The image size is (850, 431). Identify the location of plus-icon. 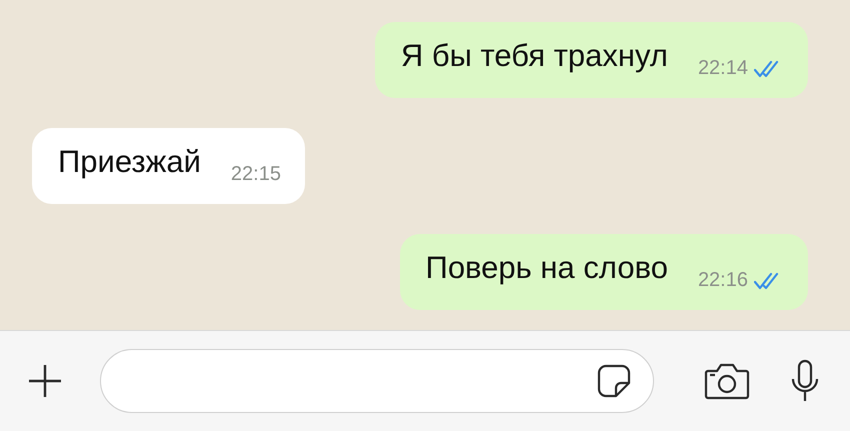
(45, 381).